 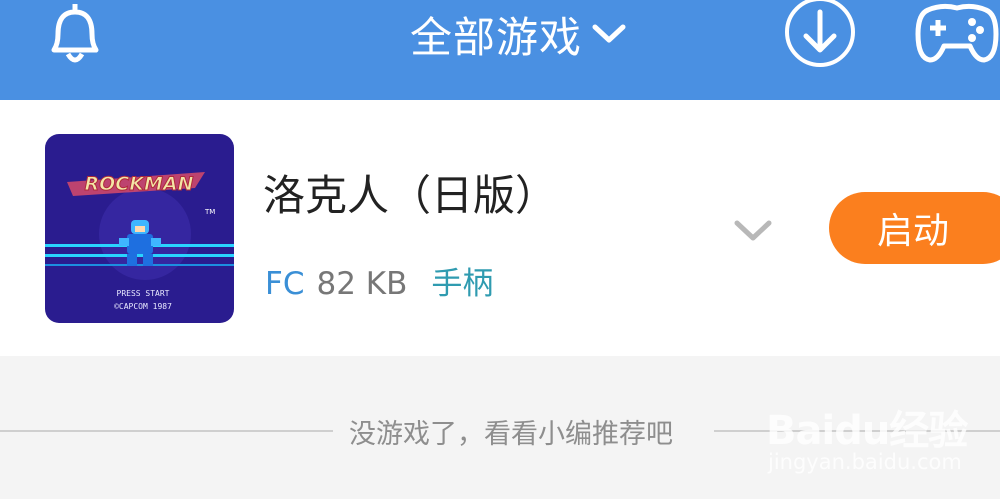 What do you see at coordinates (609, 33) in the screenshot?
I see `chevron-down-icon` at bounding box center [609, 33].